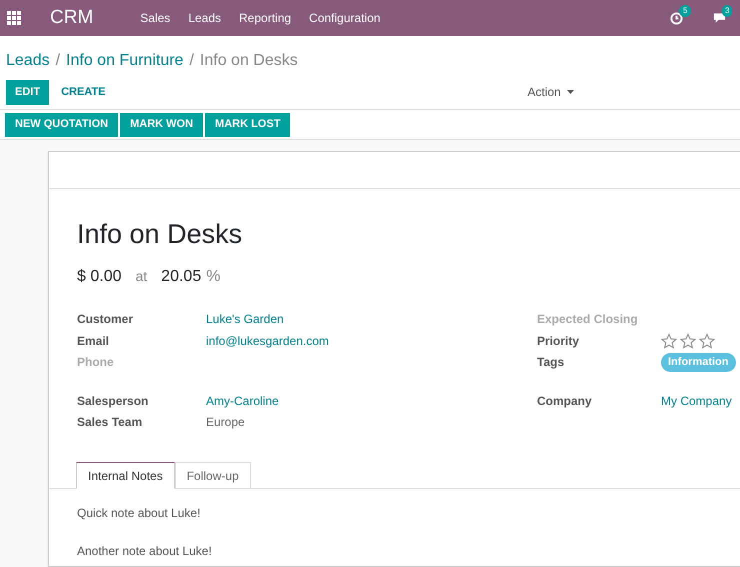  I want to click on expected-revenue: $ 0.00, so click(99, 276).